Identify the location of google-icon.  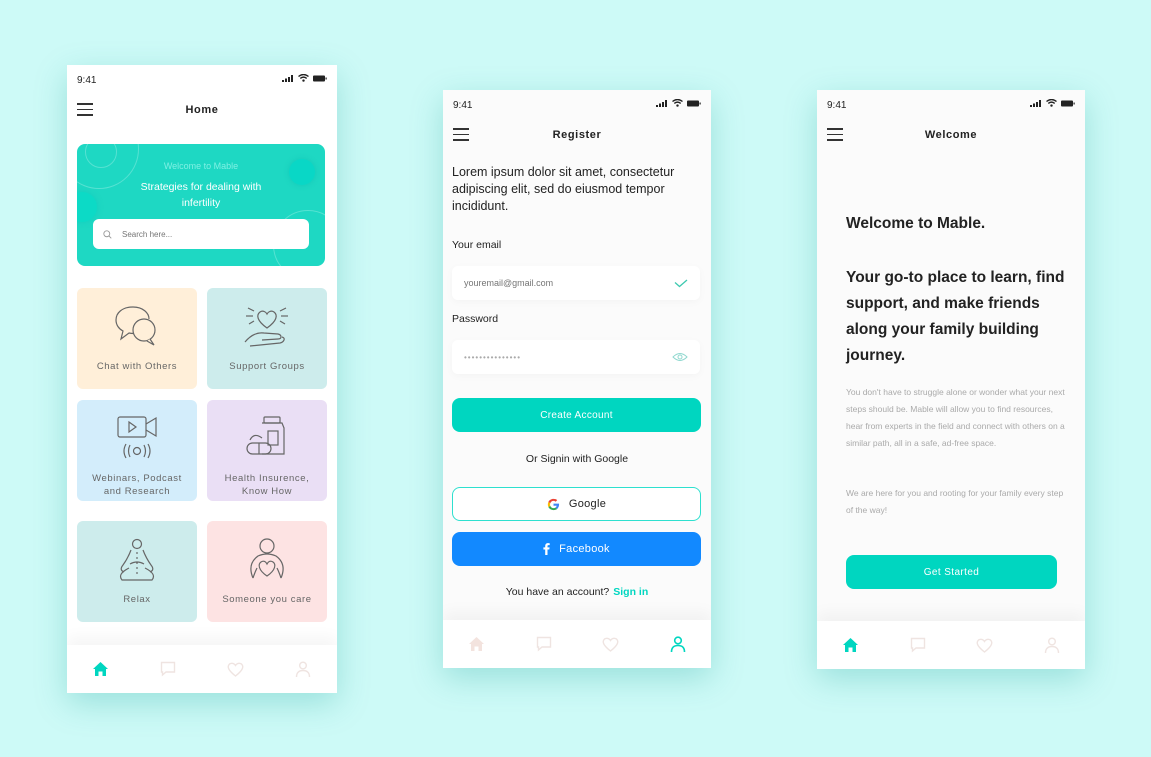
(553, 504).